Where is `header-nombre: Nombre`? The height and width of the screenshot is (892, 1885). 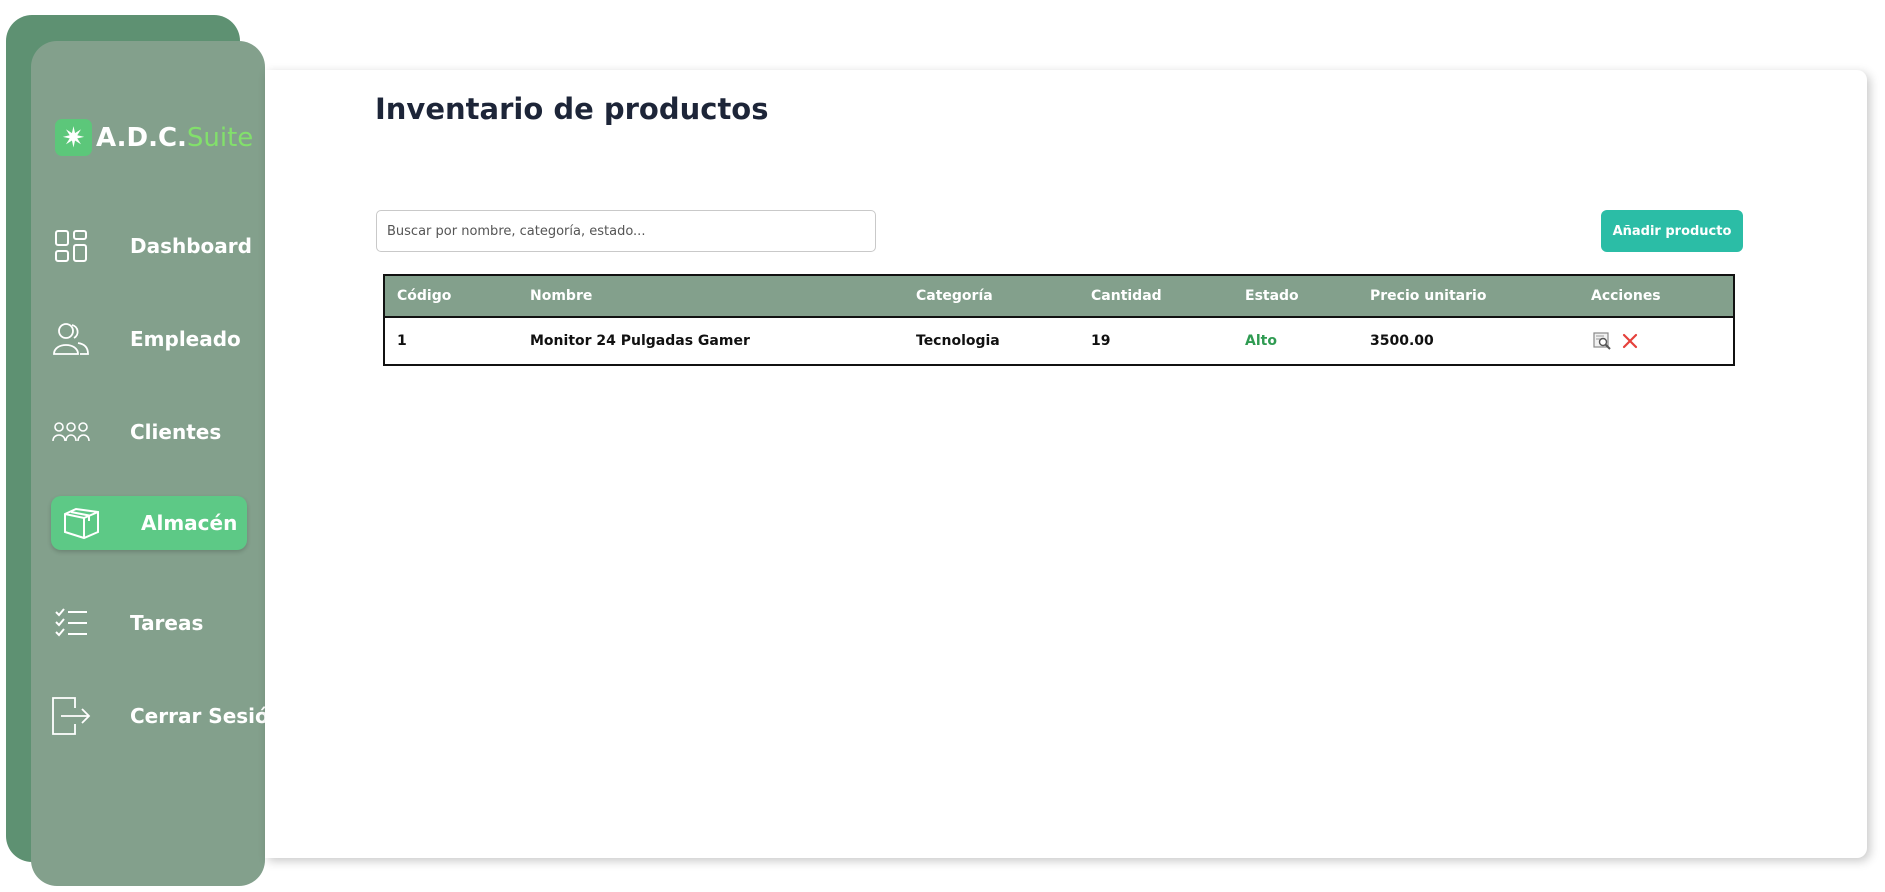 header-nombre: Nombre is located at coordinates (561, 296).